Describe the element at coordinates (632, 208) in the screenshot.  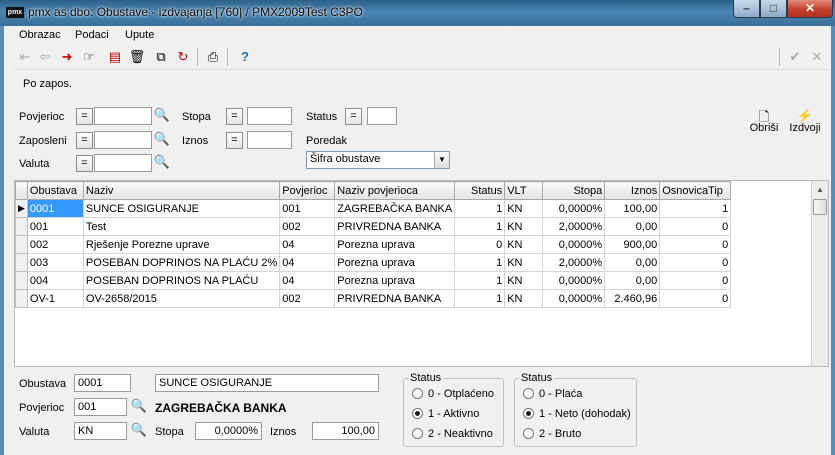
I see `cell-iznos: 100,00` at that location.